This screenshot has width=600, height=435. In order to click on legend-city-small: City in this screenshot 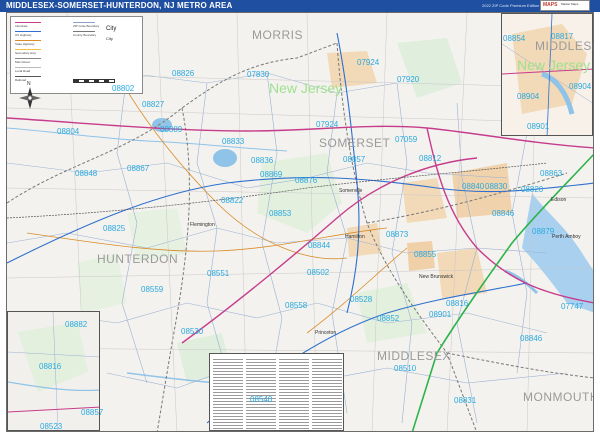, I will do `click(109, 38)`.